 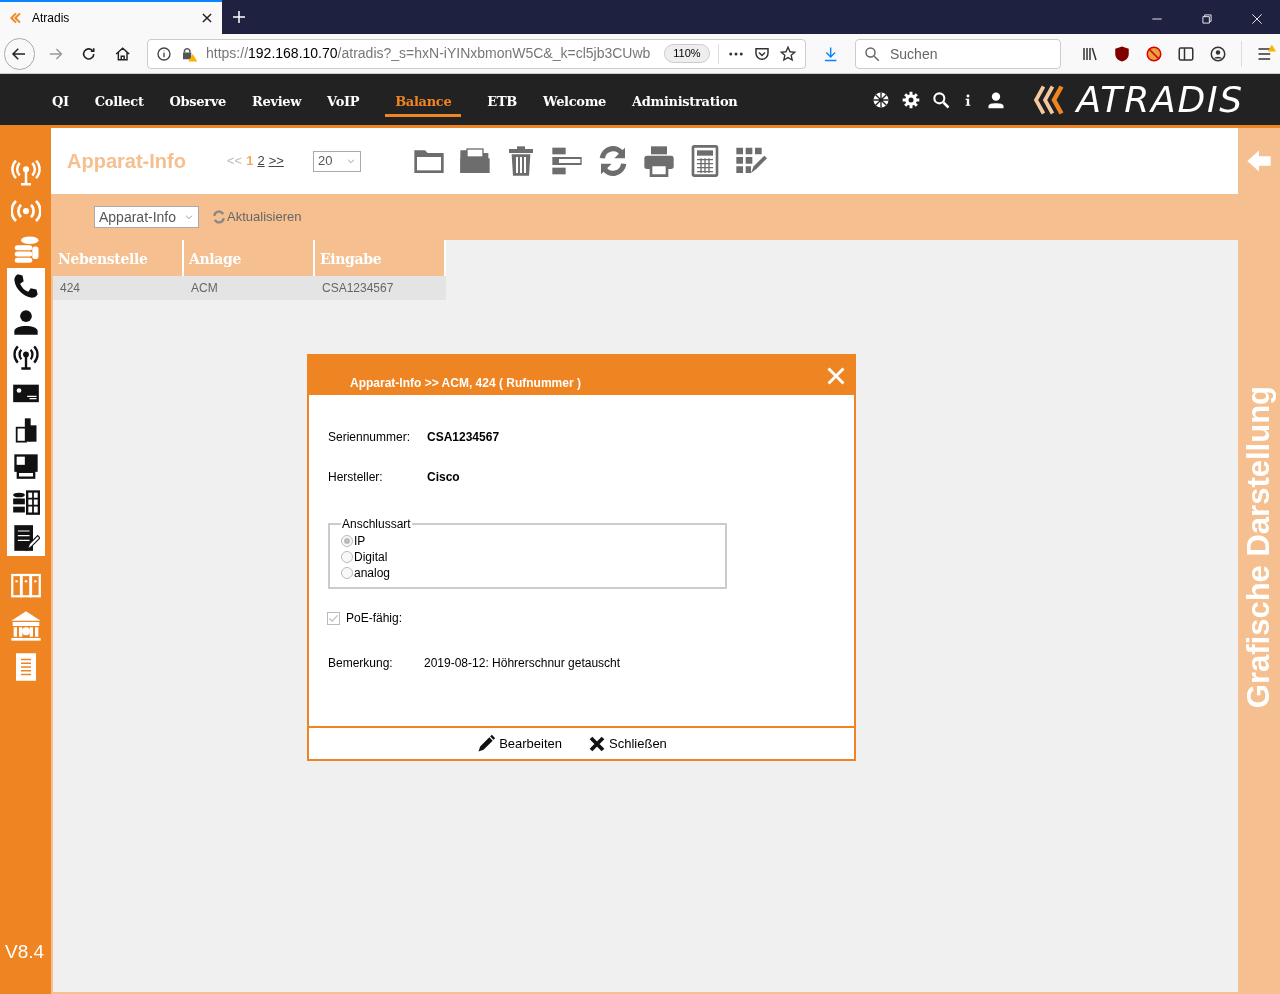 What do you see at coordinates (276, 161) in the screenshot?
I see `next-page-link: >>` at bounding box center [276, 161].